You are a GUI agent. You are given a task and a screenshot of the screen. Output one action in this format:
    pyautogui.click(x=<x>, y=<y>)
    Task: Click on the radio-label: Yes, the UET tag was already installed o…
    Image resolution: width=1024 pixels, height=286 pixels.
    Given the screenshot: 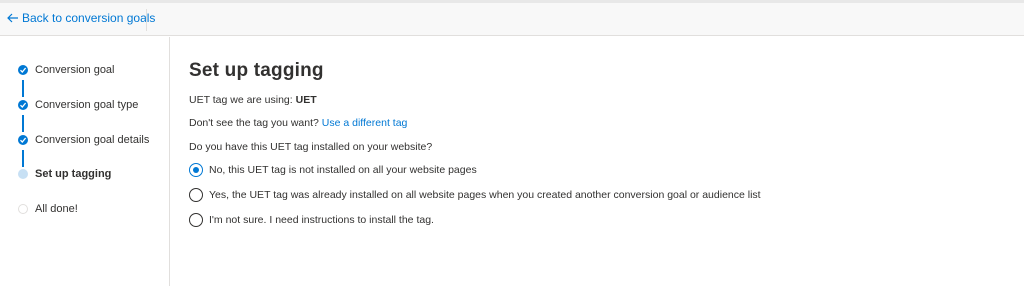 What is the action you would take?
    pyautogui.click(x=485, y=195)
    